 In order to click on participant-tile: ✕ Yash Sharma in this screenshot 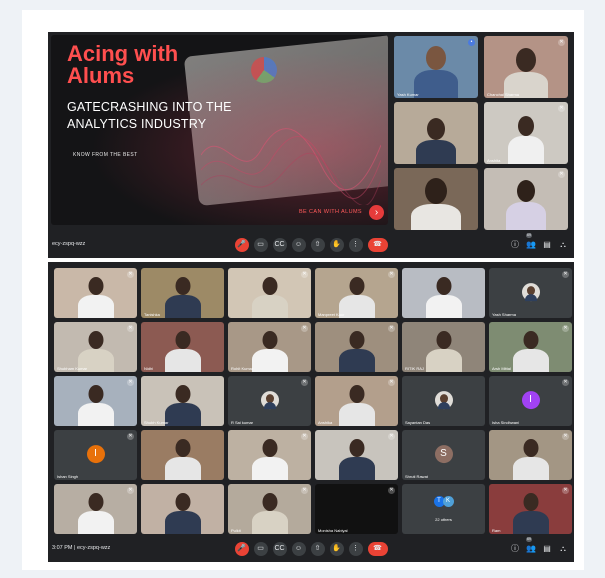, I will do `click(530, 293)`.